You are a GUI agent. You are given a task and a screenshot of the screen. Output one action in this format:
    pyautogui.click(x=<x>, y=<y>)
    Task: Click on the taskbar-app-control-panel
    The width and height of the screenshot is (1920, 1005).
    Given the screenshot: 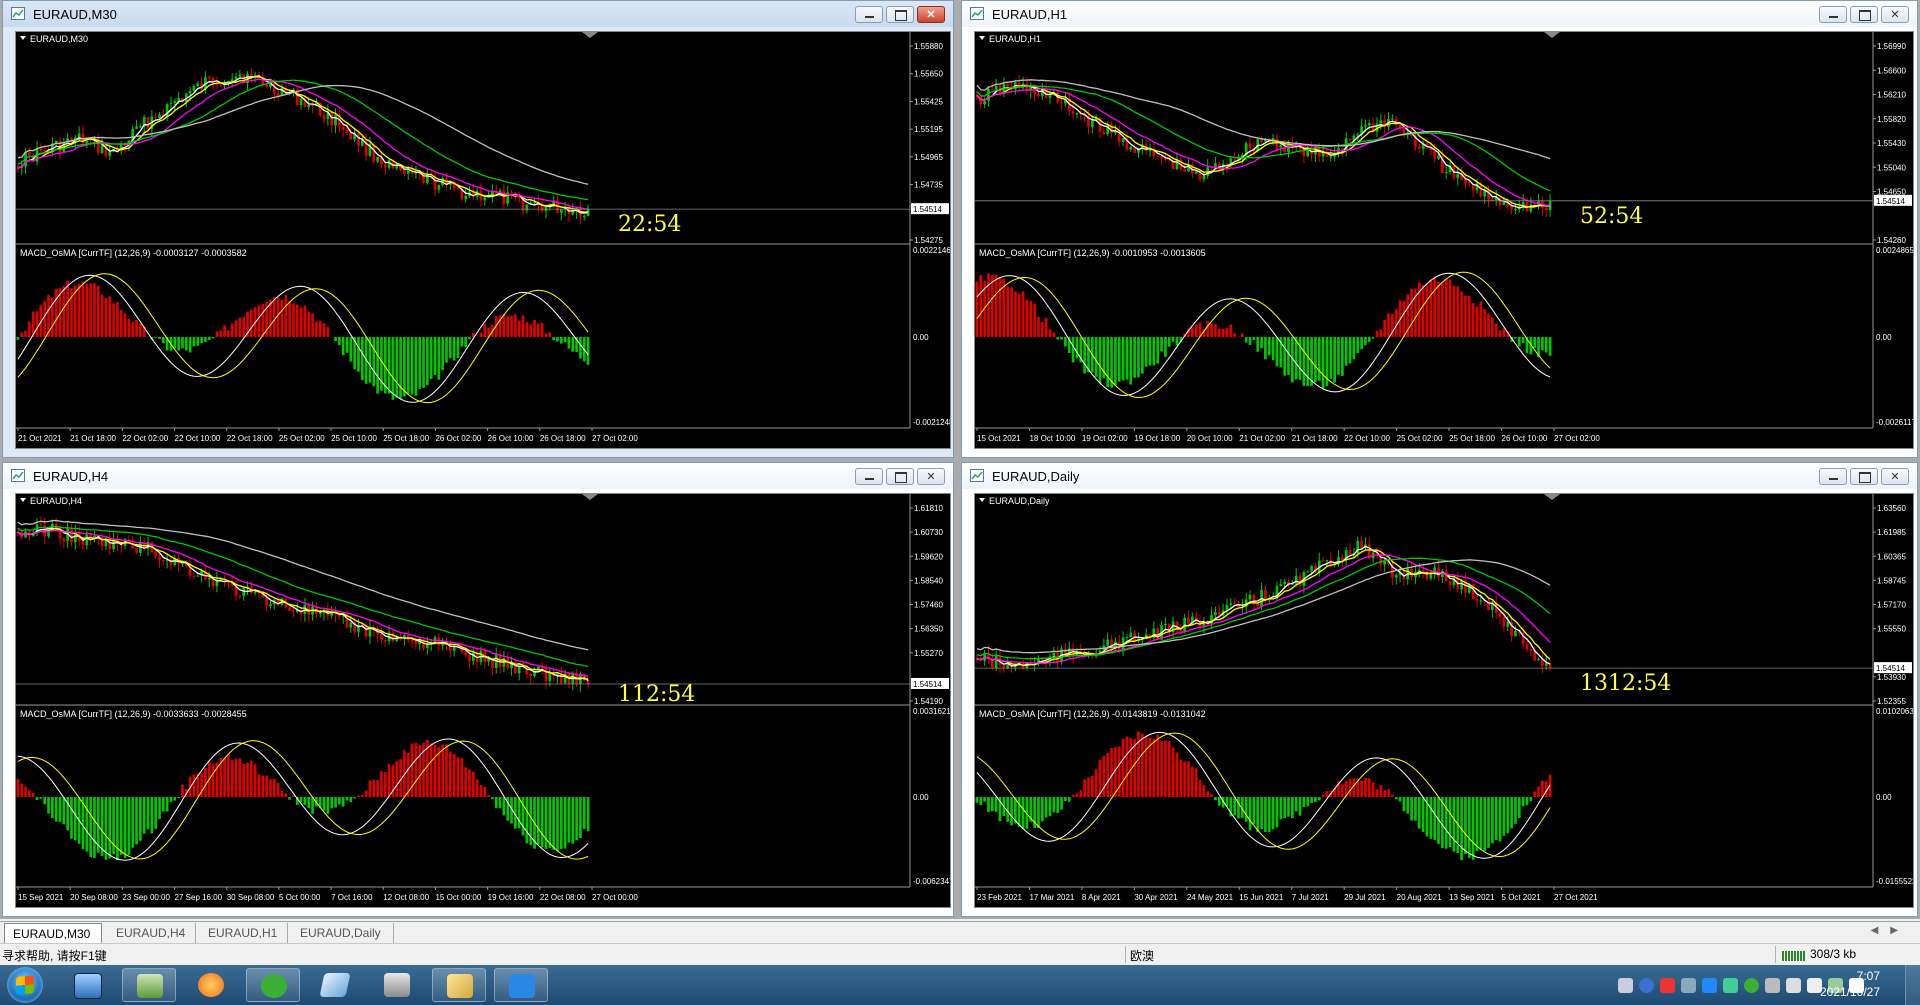 What is the action you would take?
    pyautogui.click(x=149, y=985)
    